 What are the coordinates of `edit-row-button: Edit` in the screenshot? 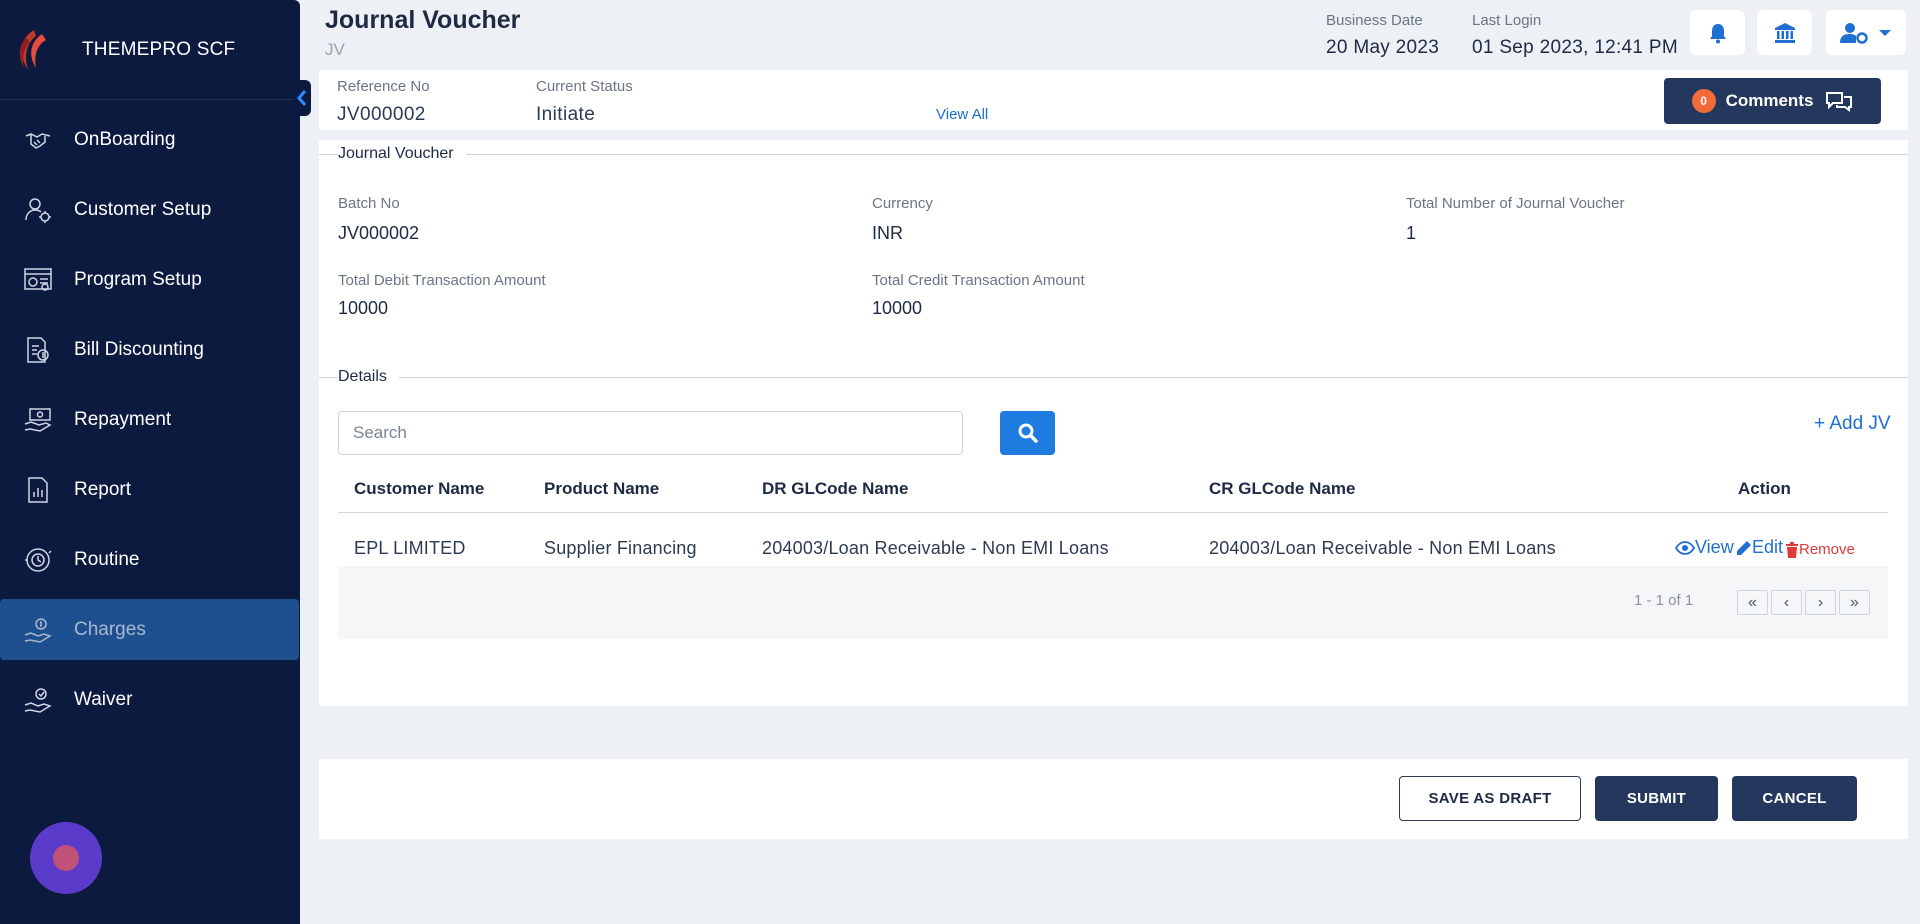 It's located at (1759, 547).